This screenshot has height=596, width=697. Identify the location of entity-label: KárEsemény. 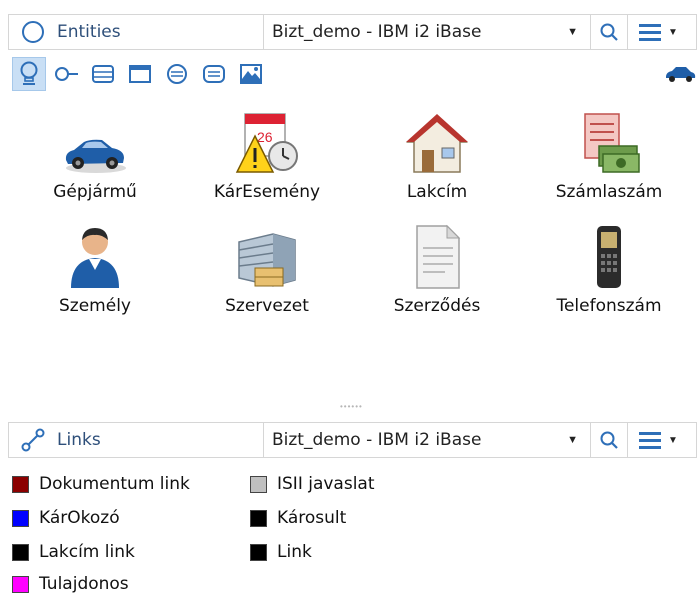
(267, 192).